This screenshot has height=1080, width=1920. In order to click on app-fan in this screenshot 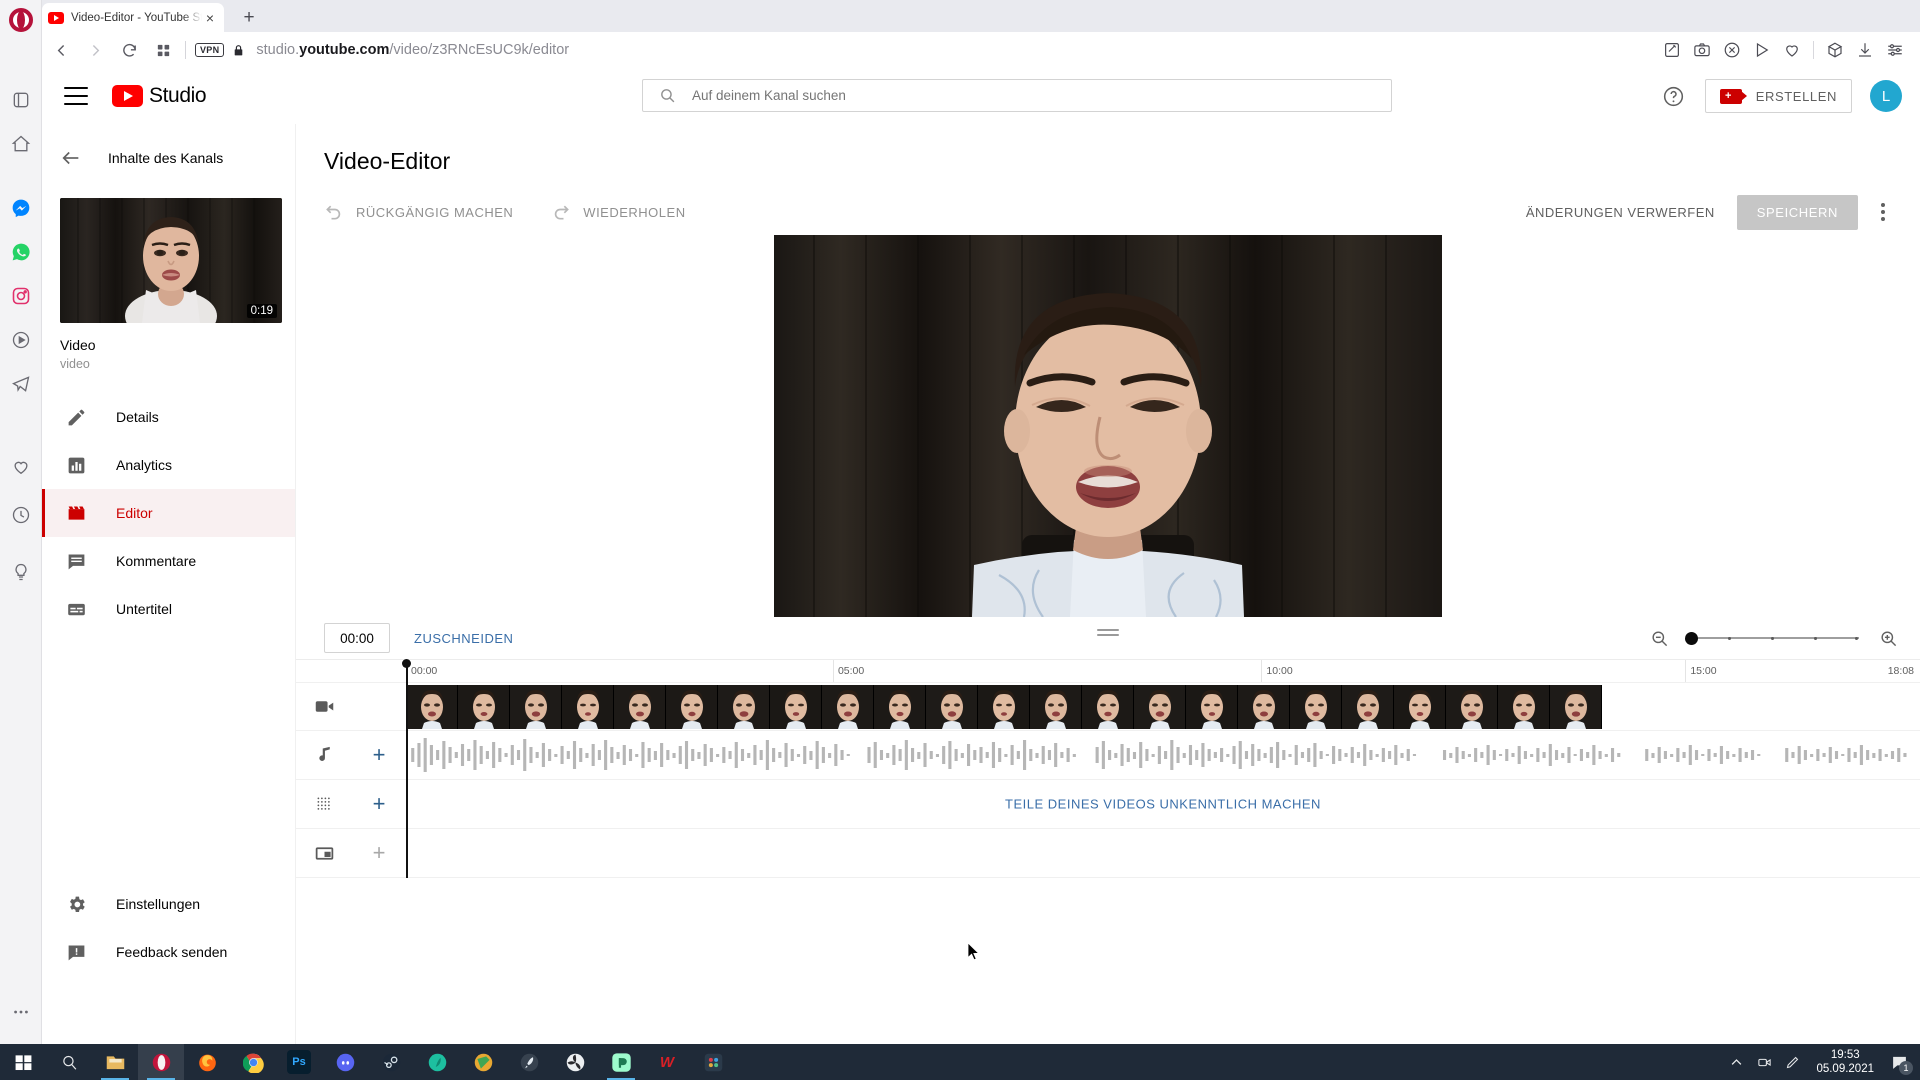, I will do `click(575, 1062)`.